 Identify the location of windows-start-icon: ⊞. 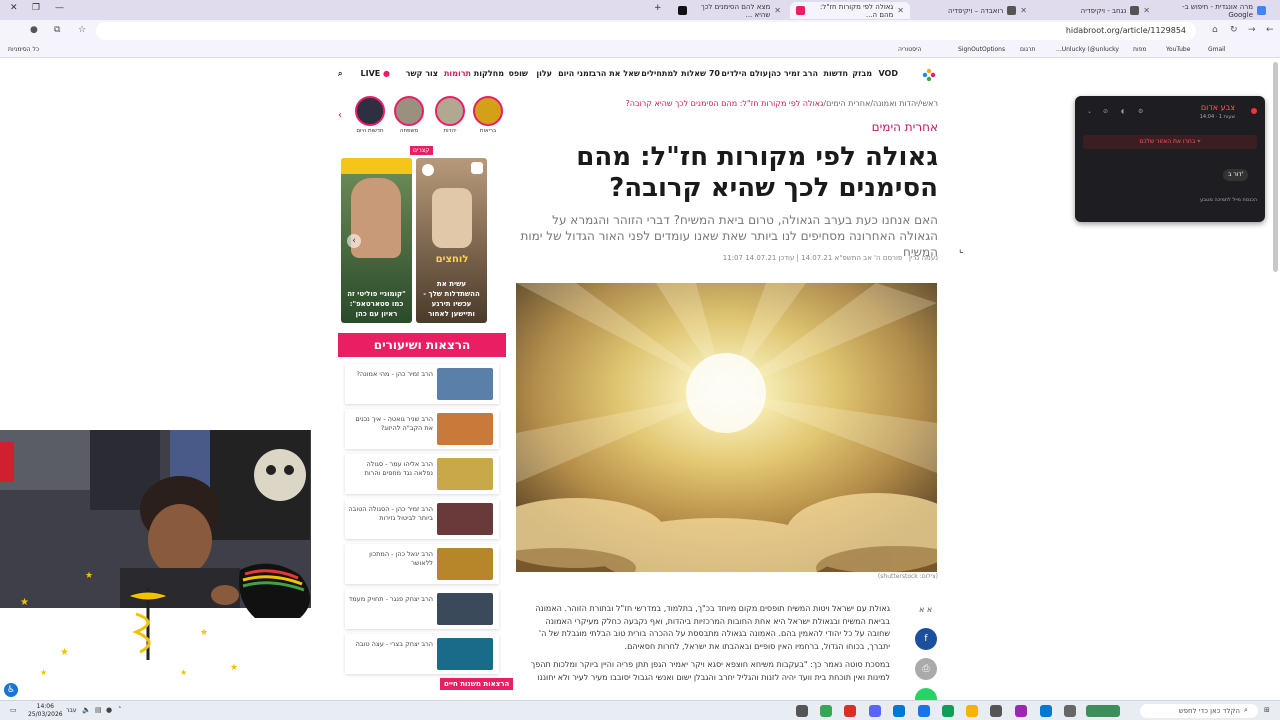
(1267, 710).